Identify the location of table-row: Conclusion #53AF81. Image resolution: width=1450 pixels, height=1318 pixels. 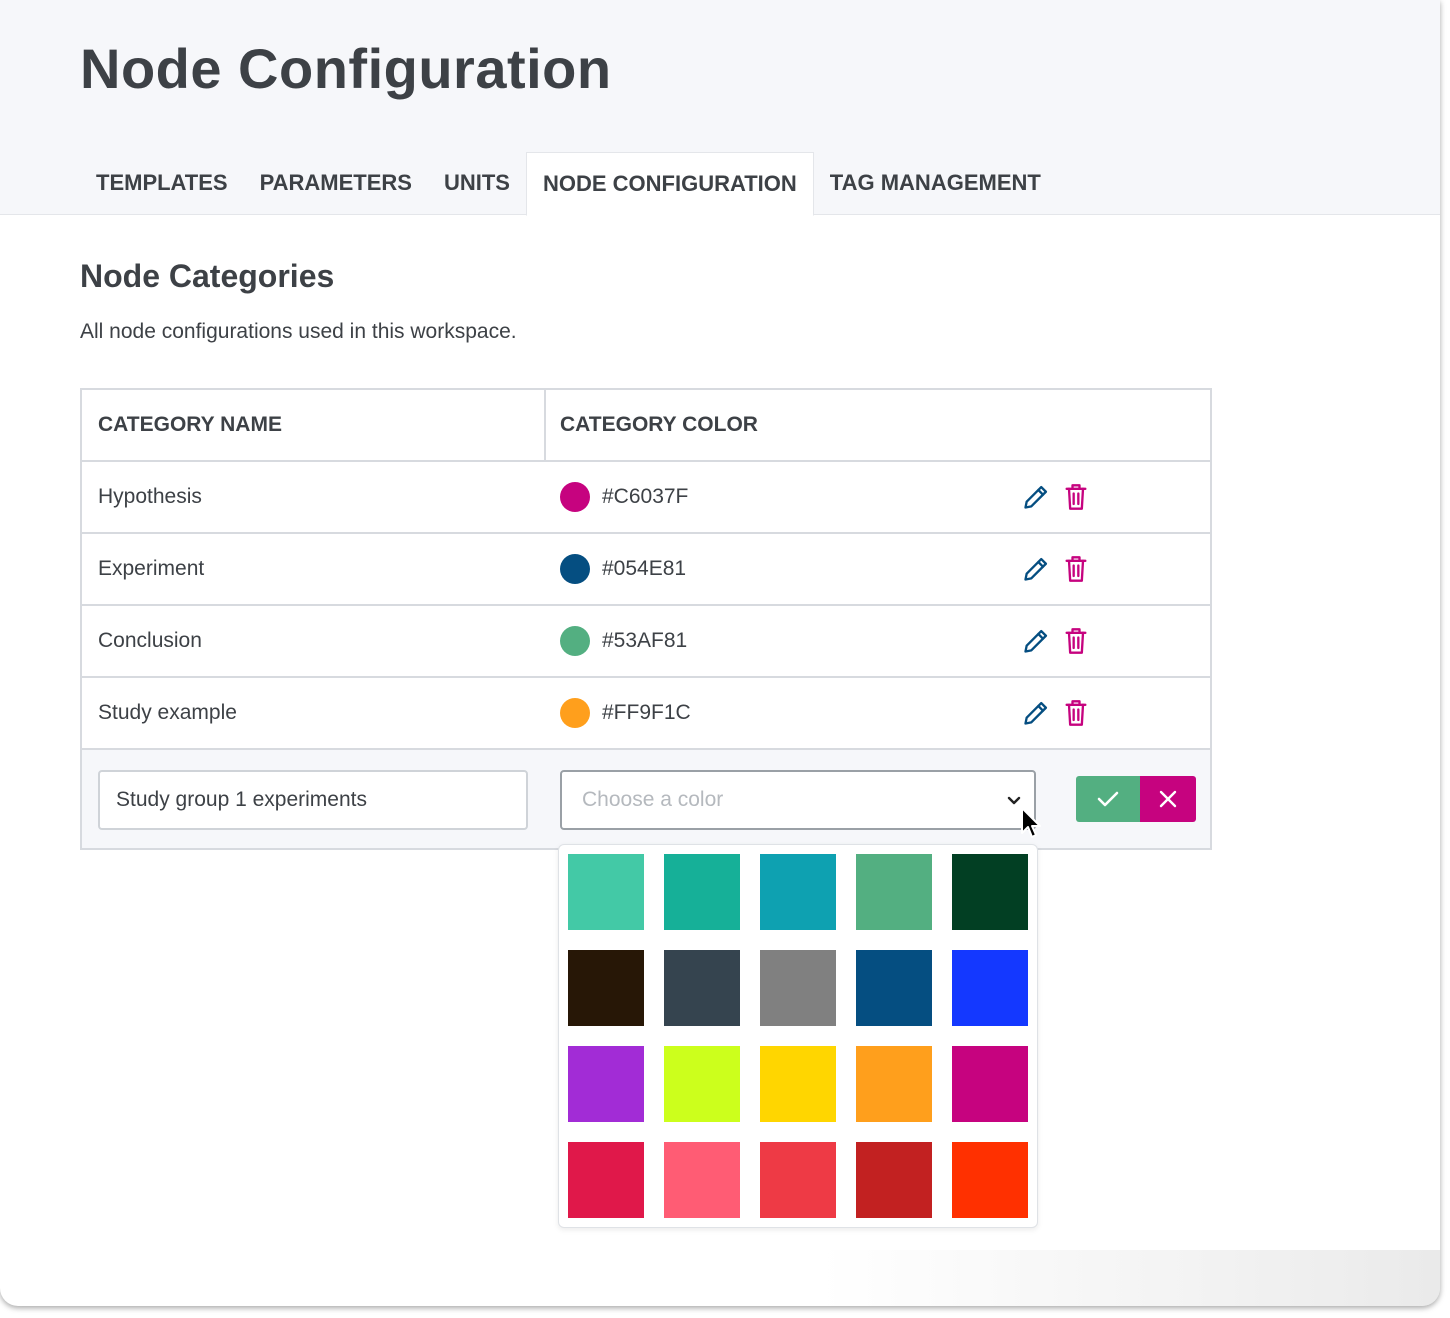
(646, 642).